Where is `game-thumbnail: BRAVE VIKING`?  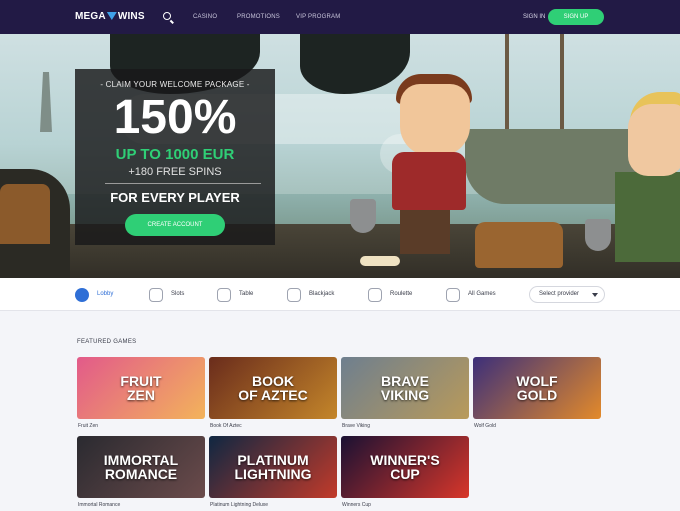
game-thumbnail: BRAVE VIKING is located at coordinates (405, 388).